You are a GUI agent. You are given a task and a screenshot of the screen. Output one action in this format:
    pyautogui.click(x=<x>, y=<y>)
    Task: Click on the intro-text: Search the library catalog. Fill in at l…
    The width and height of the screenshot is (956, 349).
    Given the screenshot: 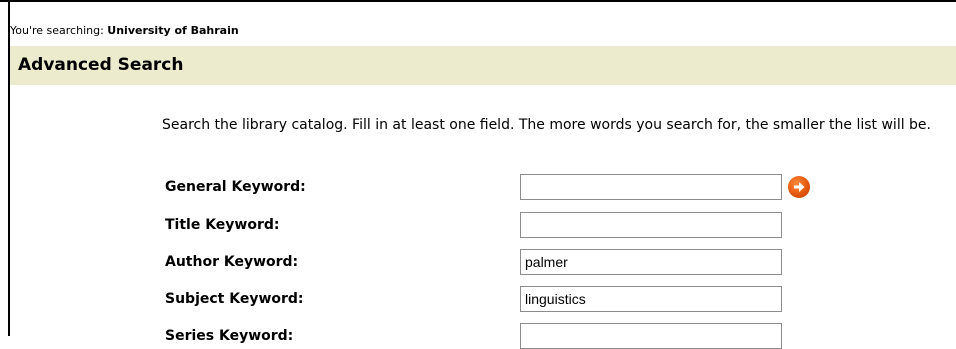 What is the action you would take?
    pyautogui.click(x=546, y=125)
    